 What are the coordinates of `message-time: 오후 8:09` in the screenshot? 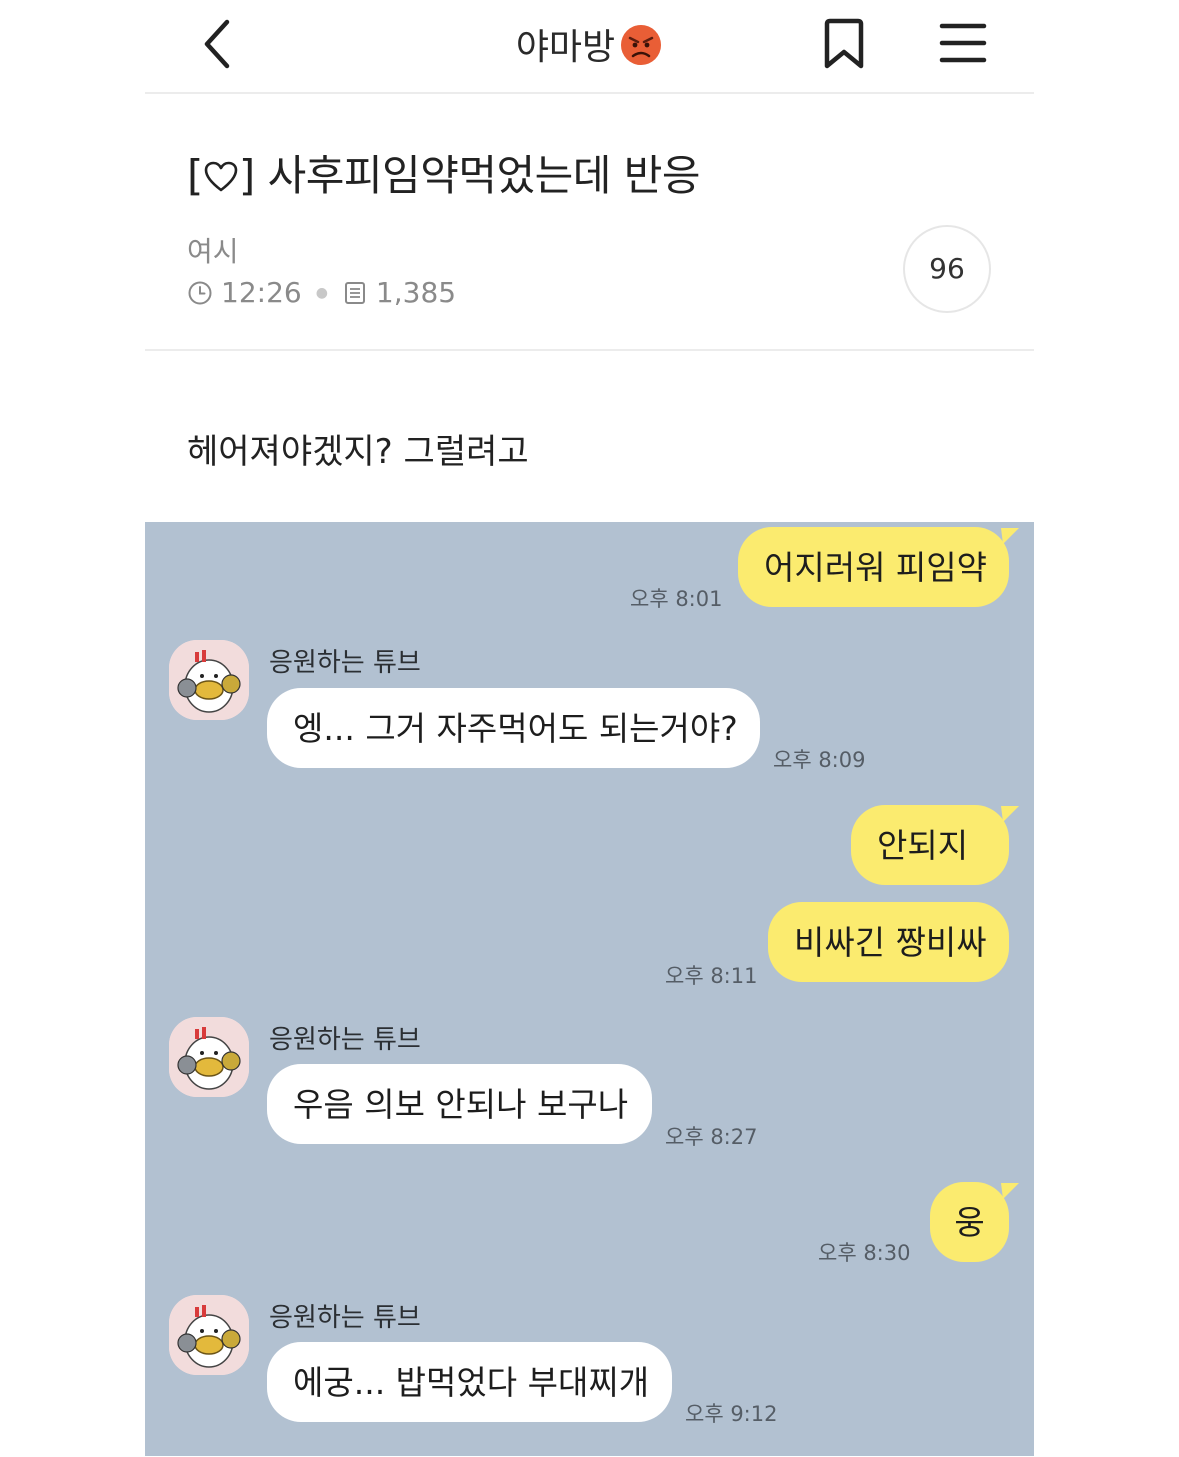 It's located at (819, 760).